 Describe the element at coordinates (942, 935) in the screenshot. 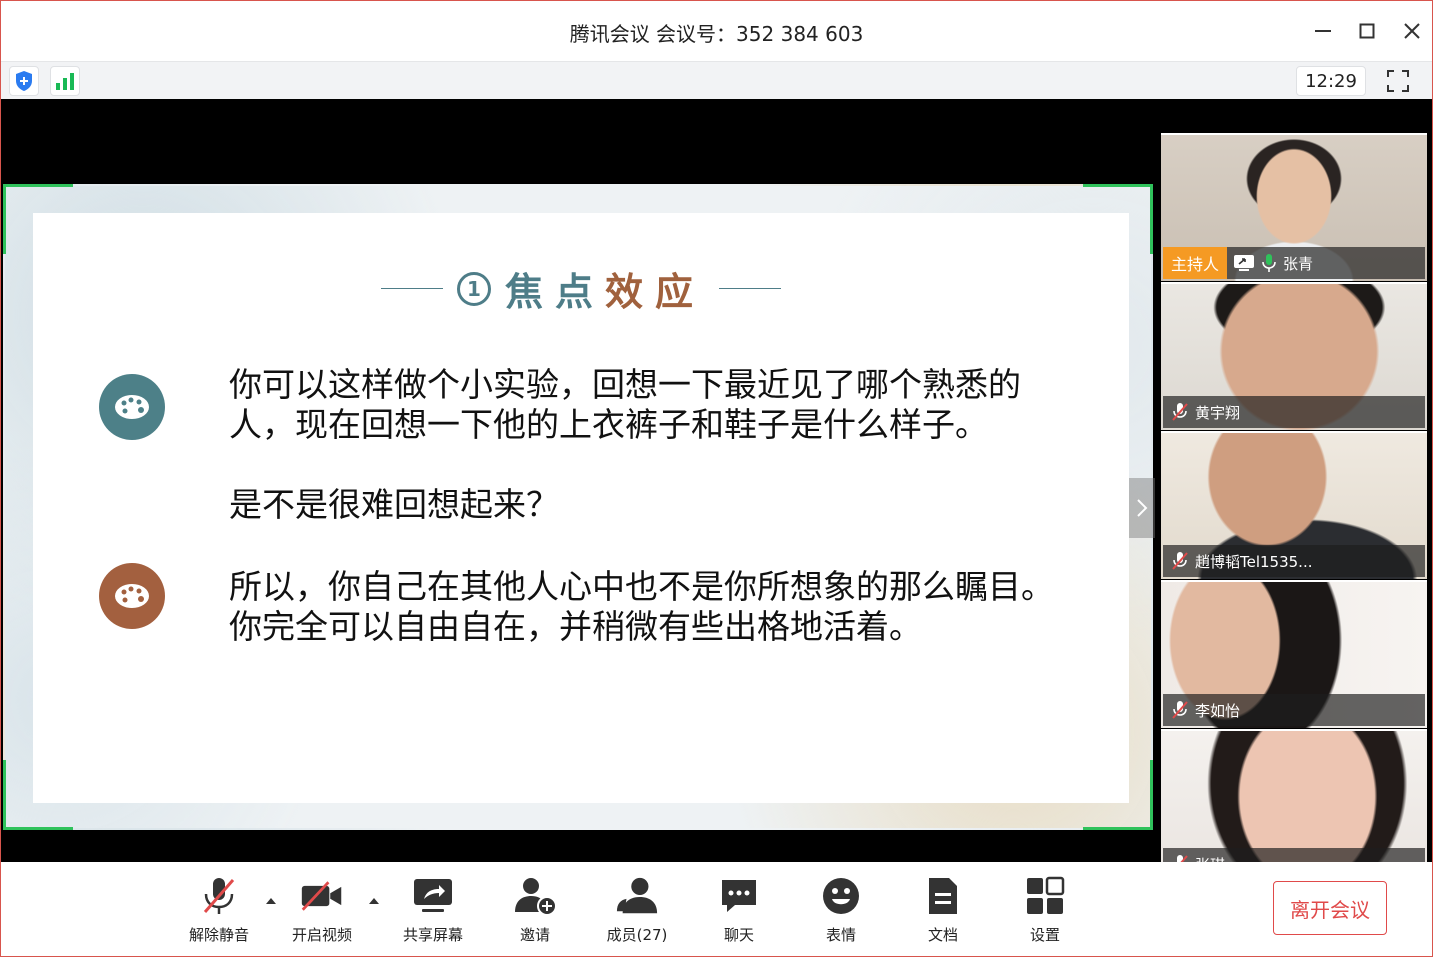

I see `docs-label: 文档` at that location.